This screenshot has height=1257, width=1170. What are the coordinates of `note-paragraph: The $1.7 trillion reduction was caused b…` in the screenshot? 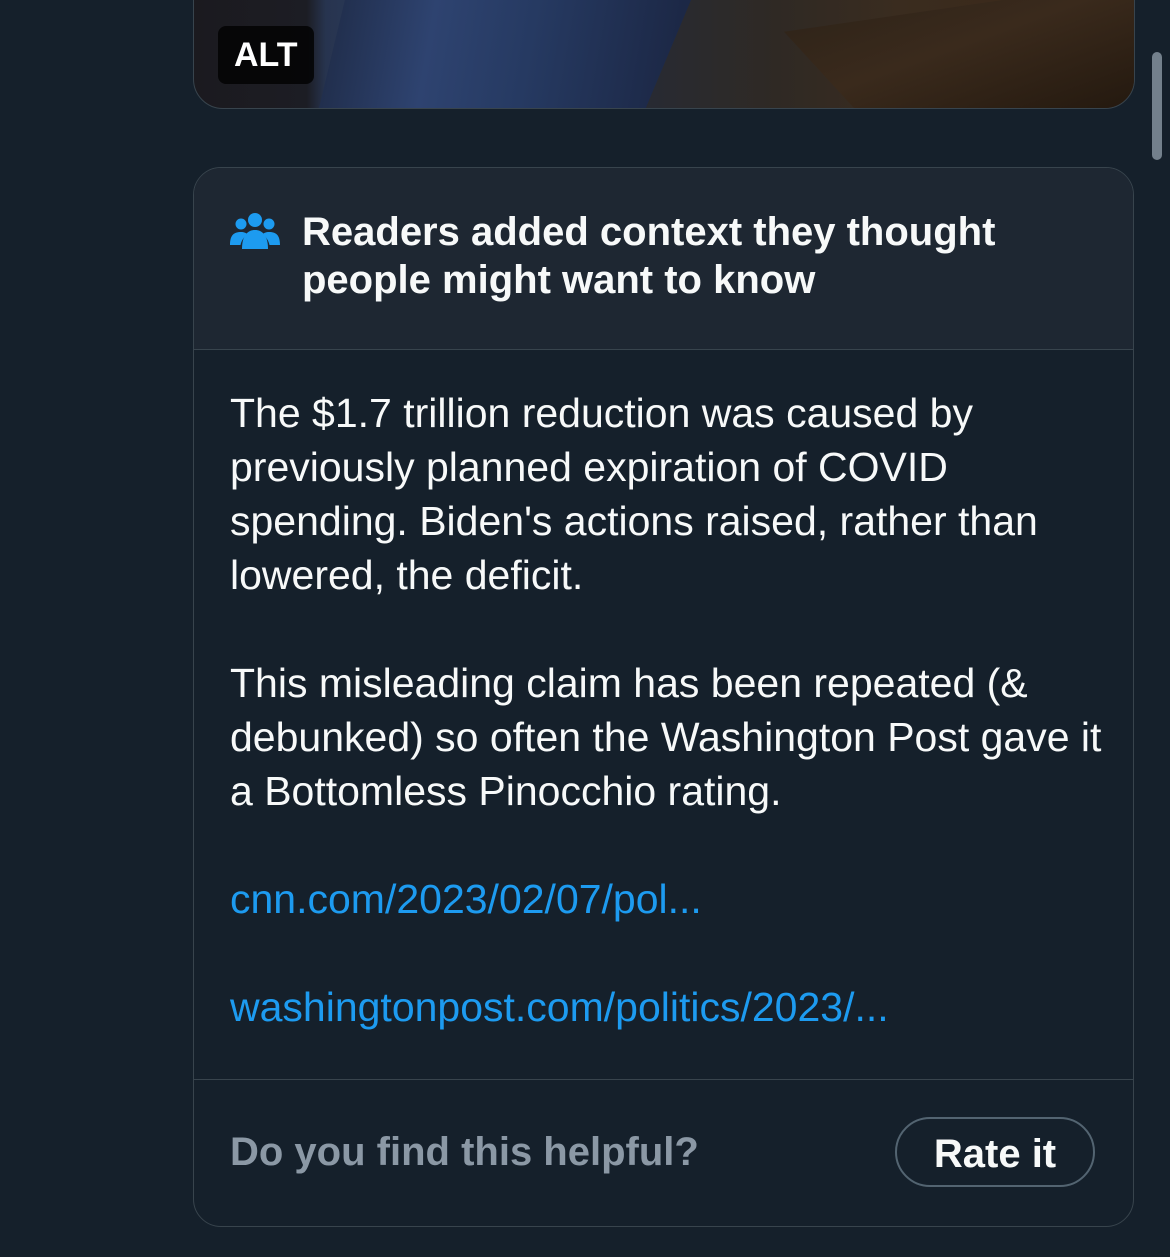 It's located at (634, 494).